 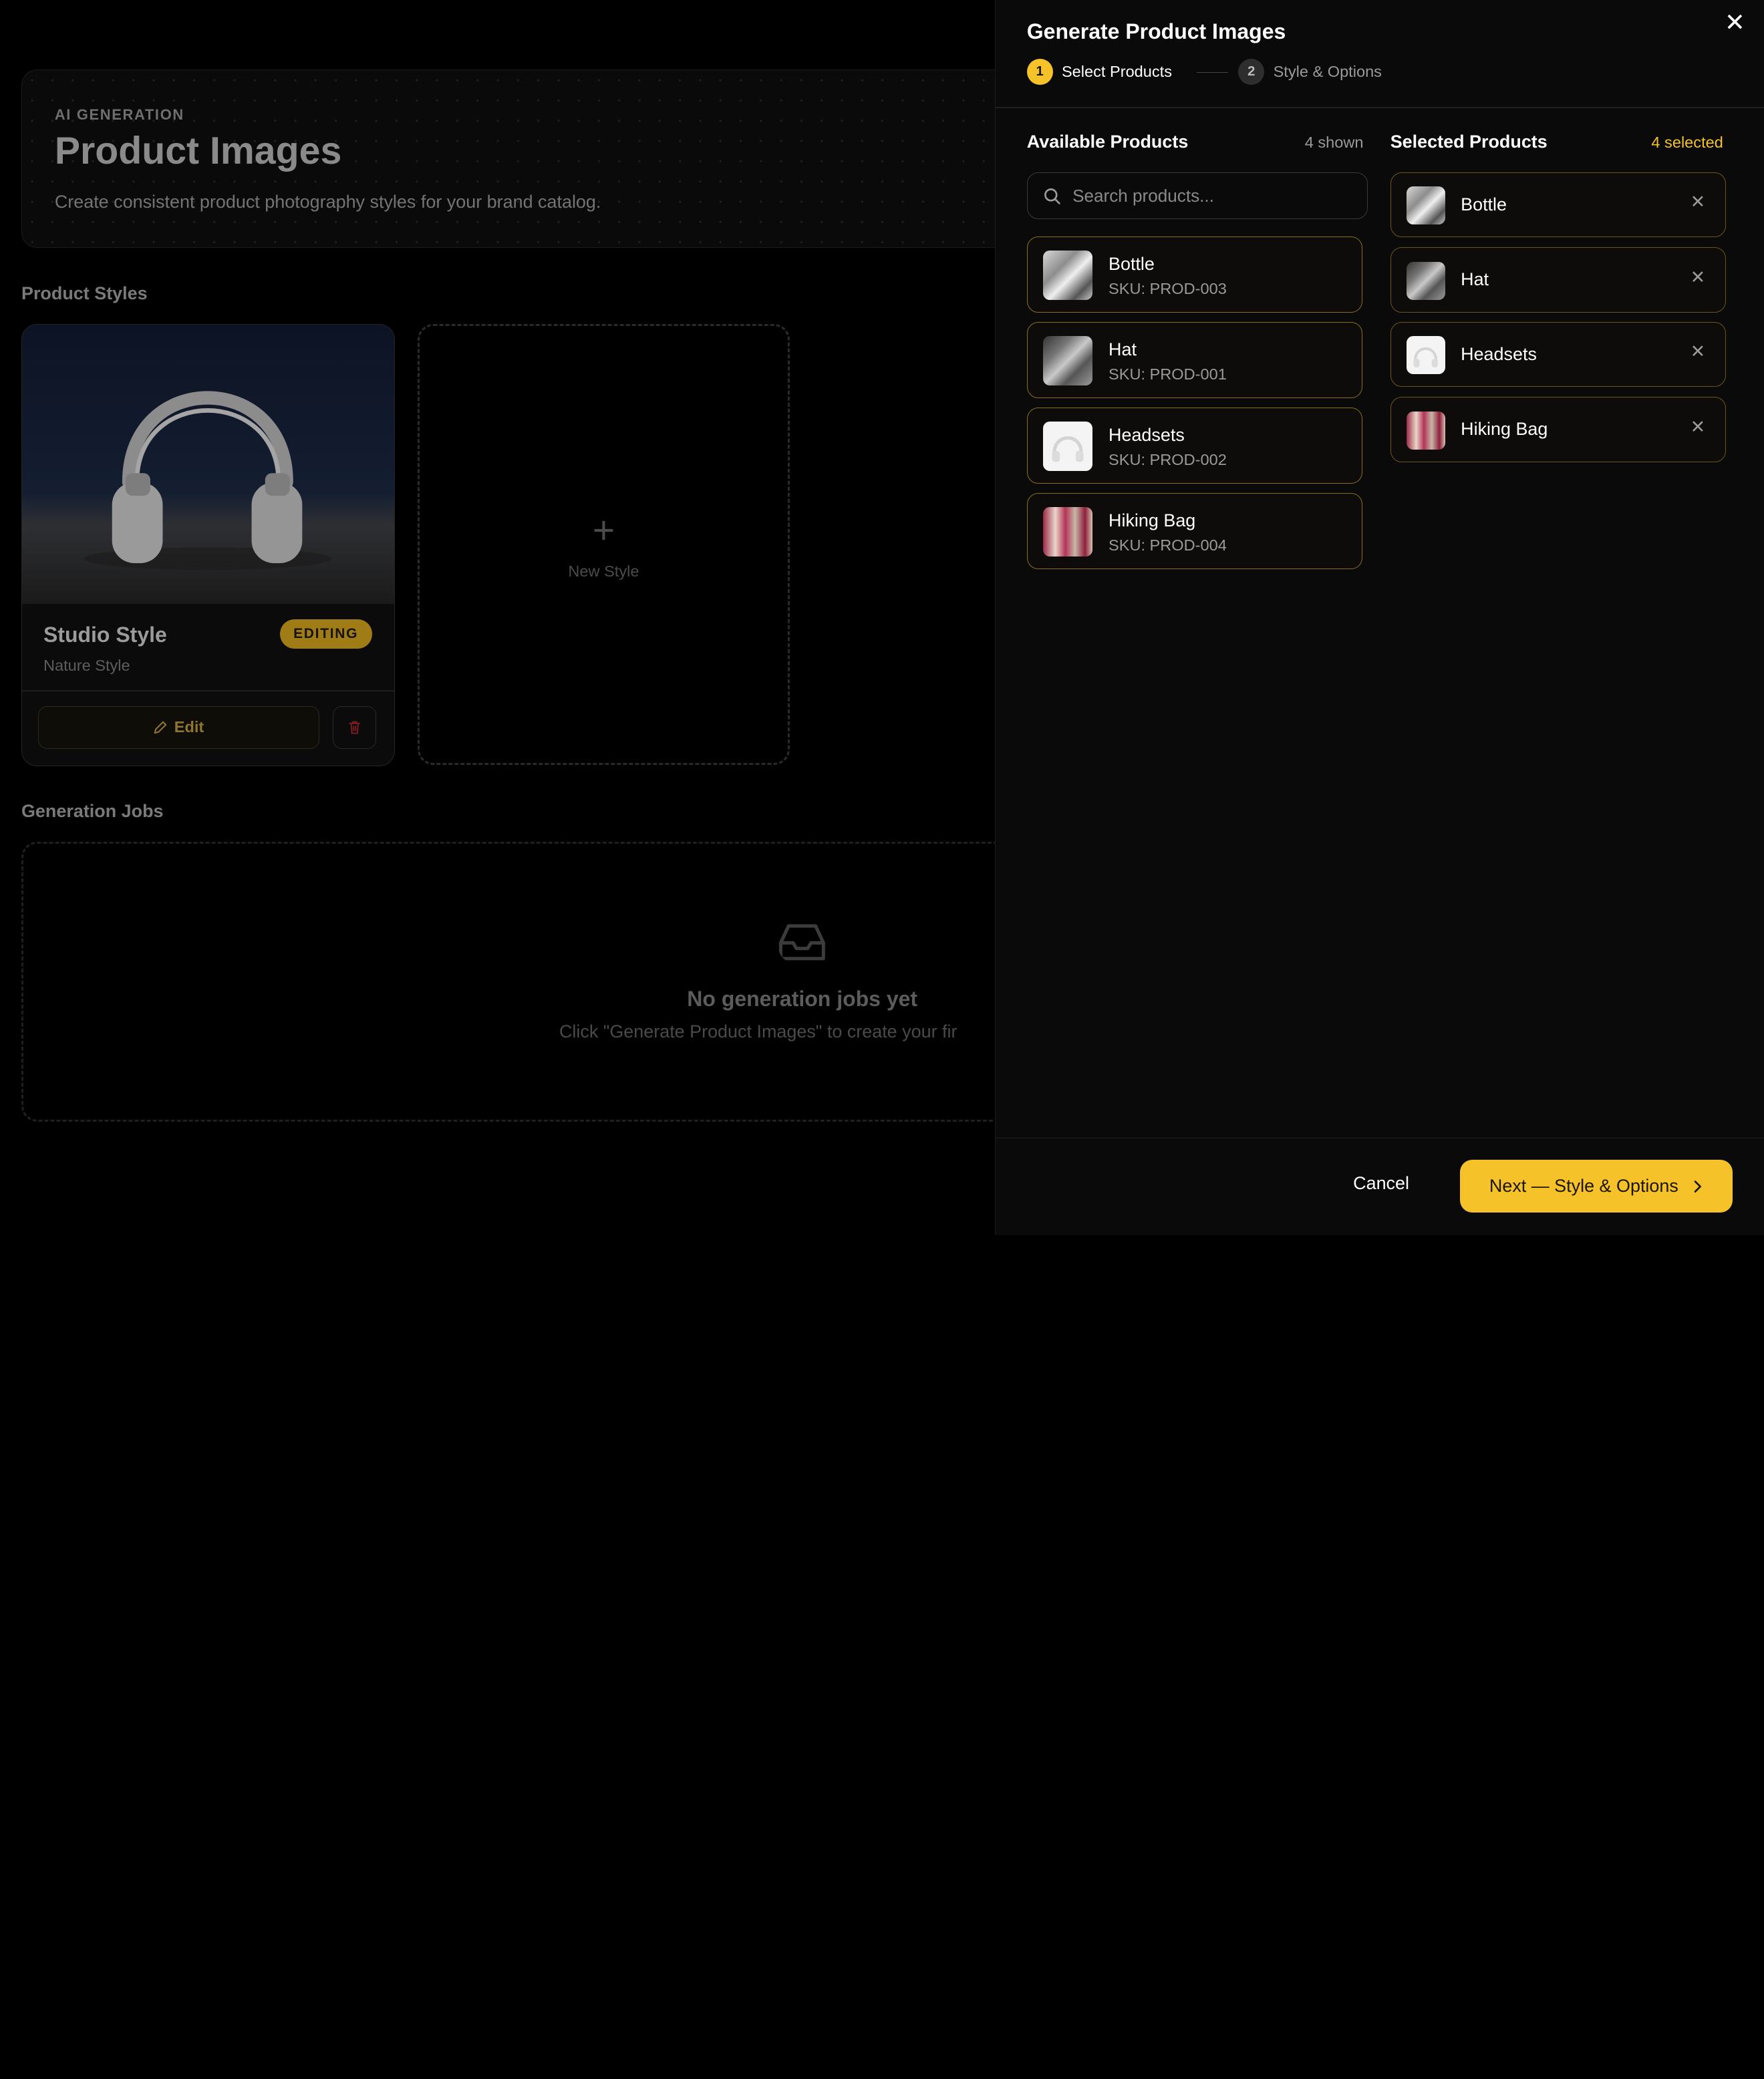 I want to click on available-product-item: Headsets SKU: PROD-002, so click(x=1194, y=445).